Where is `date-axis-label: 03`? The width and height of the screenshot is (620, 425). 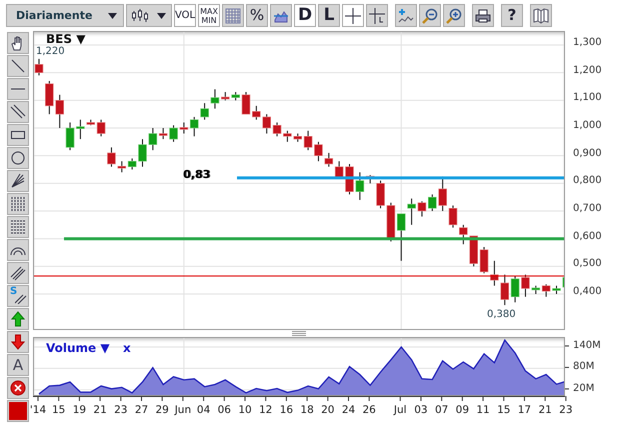
date-axis-label: 03 is located at coordinates (421, 410).